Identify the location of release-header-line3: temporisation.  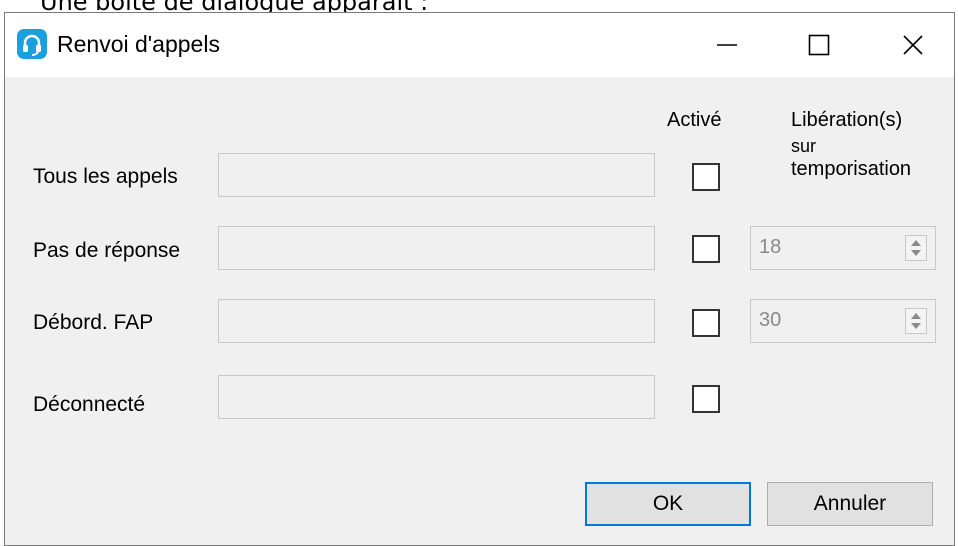
(851, 169).